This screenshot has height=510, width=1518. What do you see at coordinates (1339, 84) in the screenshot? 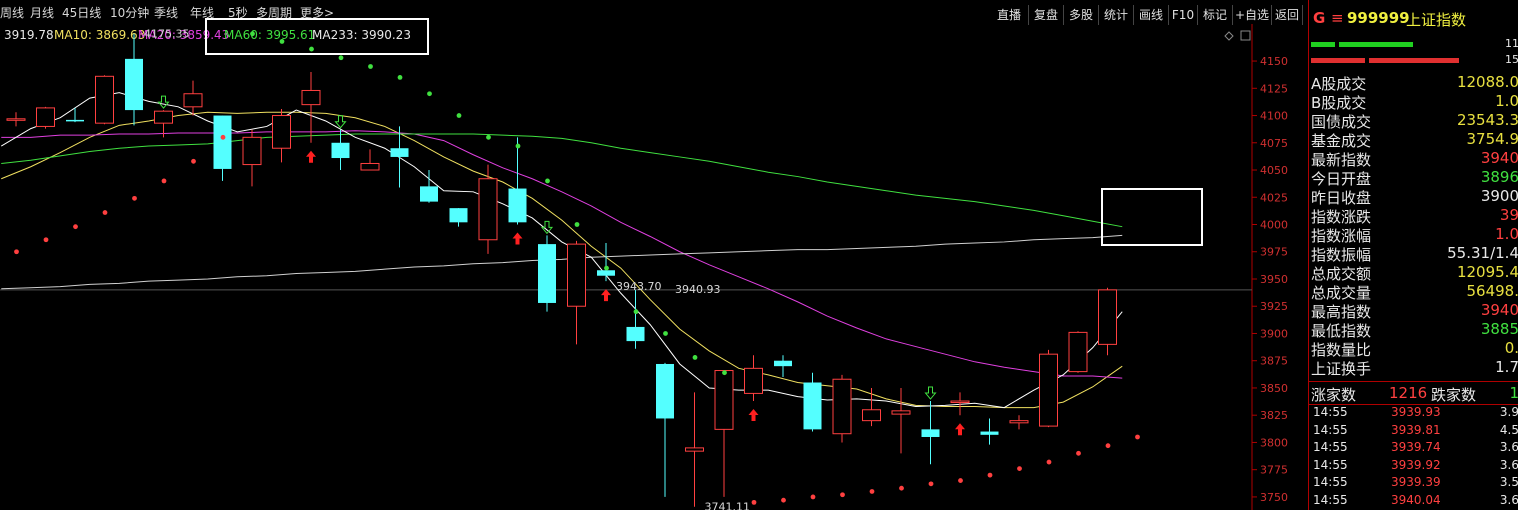
I see `stat-label: A股成交` at bounding box center [1339, 84].